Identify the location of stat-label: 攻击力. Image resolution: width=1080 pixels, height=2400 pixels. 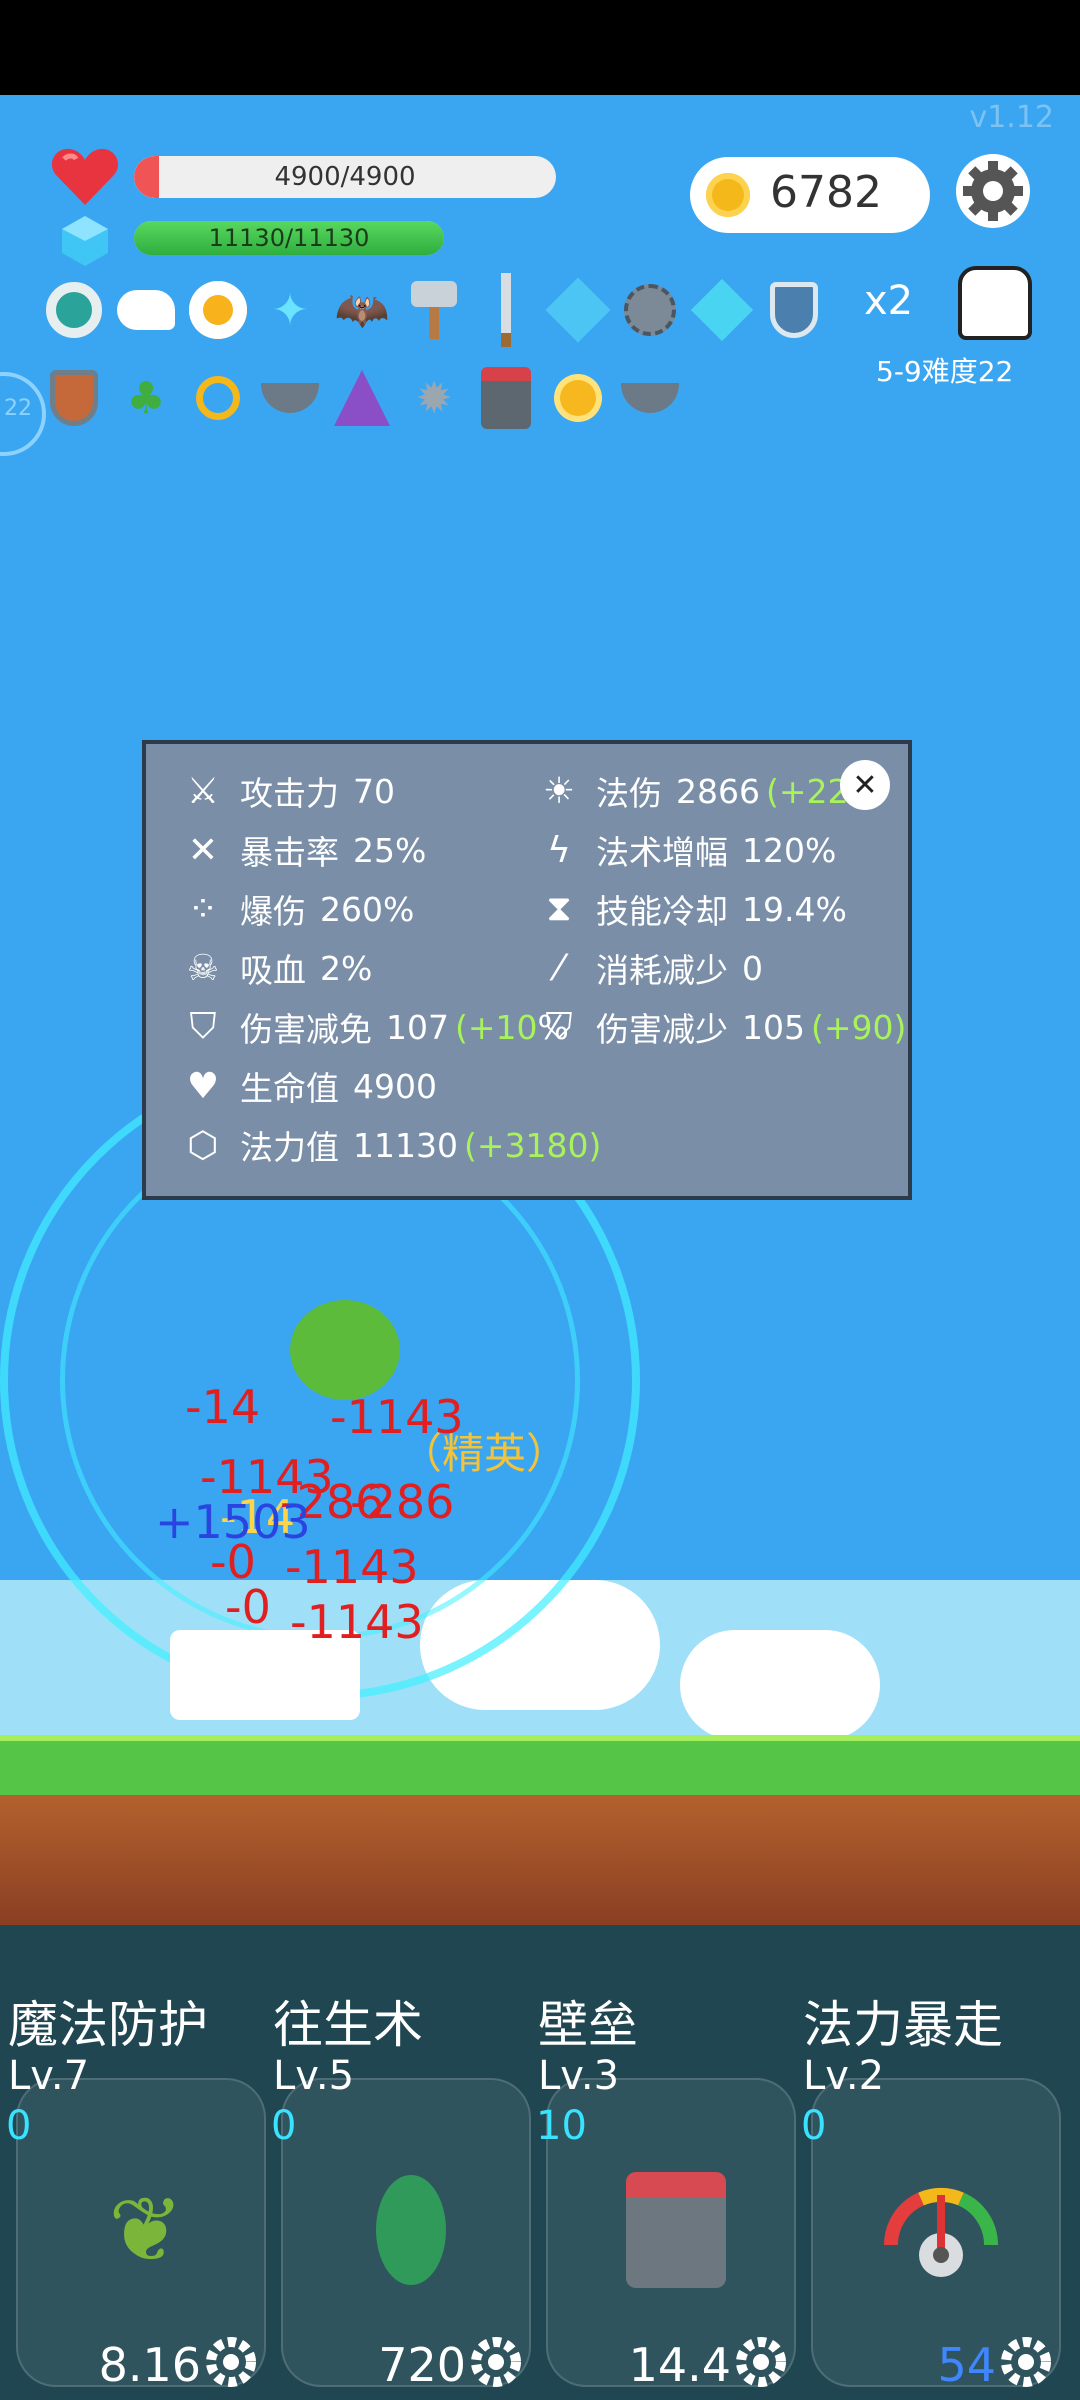
(289, 793).